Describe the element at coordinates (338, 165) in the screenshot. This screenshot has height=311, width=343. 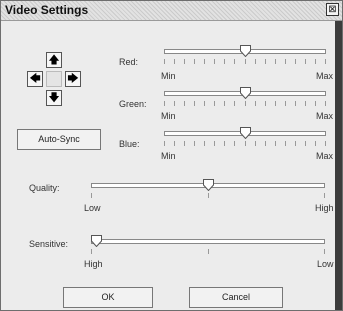
I see `window-edge` at that location.